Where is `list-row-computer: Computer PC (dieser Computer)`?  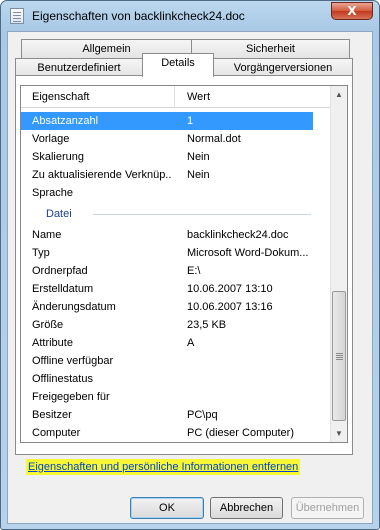 list-row-computer: Computer PC (dieser Computer) is located at coordinates (176, 433).